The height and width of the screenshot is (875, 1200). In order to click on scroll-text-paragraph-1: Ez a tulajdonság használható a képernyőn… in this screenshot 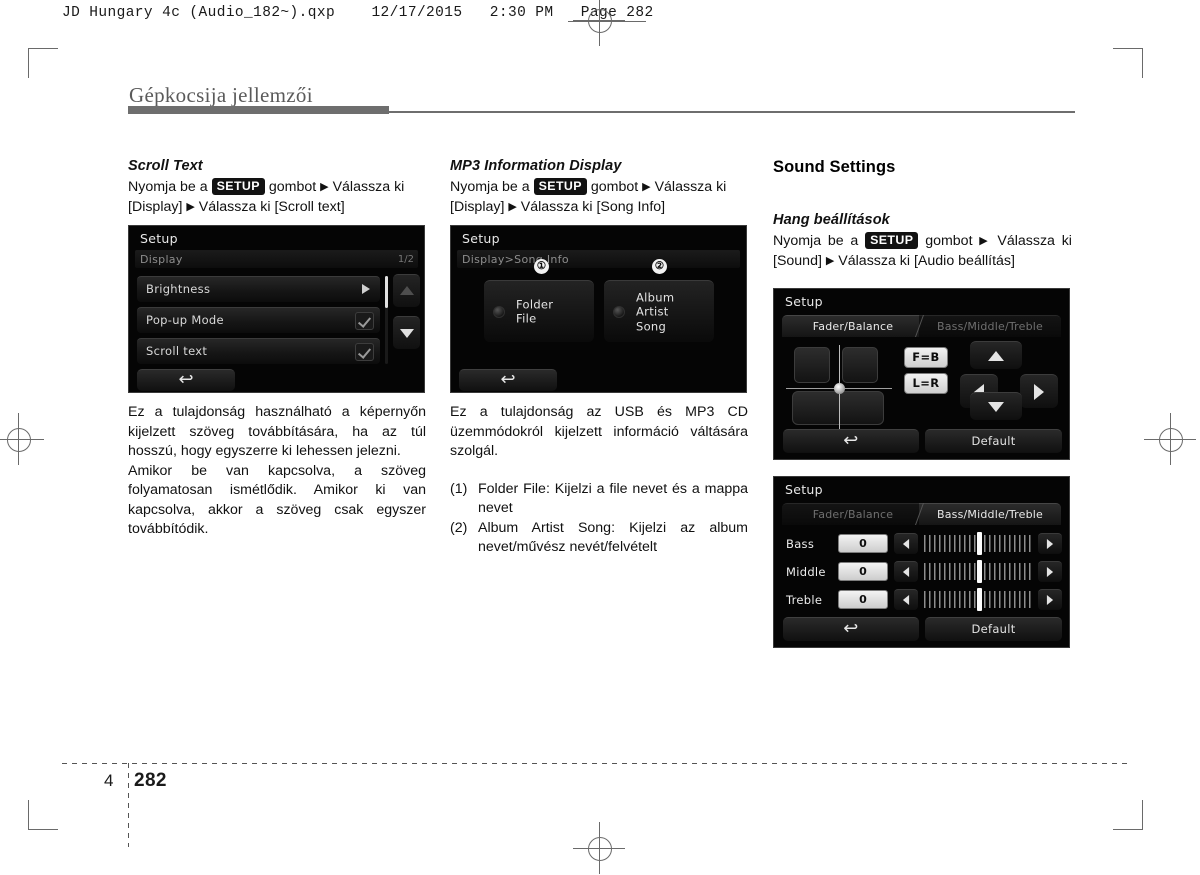, I will do `click(277, 431)`.